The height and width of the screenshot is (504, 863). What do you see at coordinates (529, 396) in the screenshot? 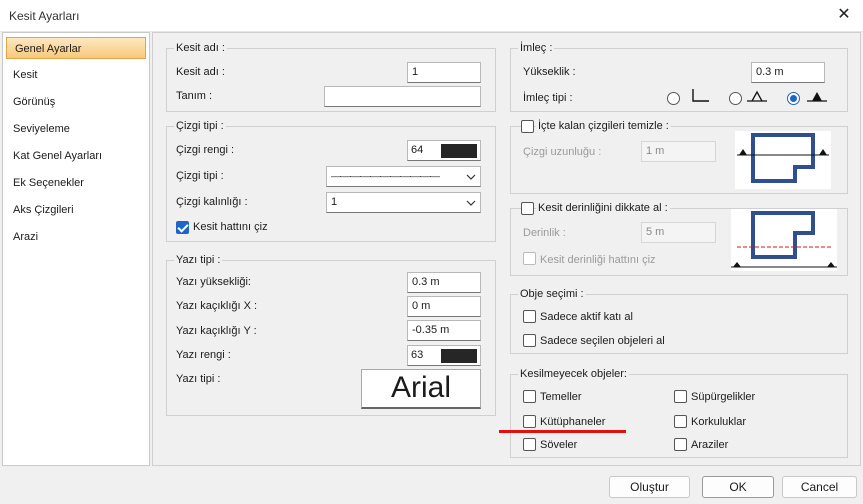
I see `temeller-checkbox` at bounding box center [529, 396].